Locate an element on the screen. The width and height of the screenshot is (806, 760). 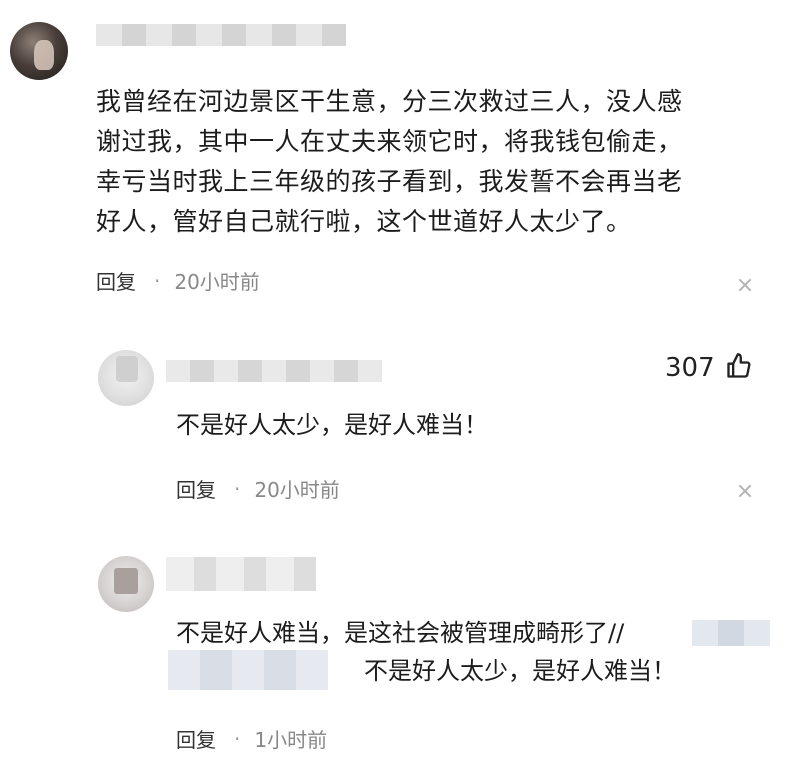
reply-text: 不是好人难当，是这社会被管理成畸形了// is located at coordinates (400, 633).